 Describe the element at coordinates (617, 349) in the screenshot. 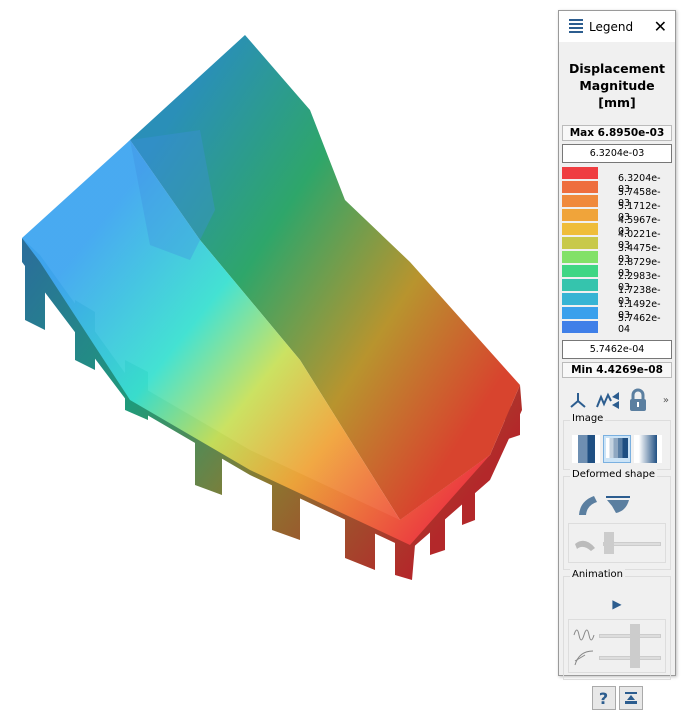

I see `lower-bound-input: 5.7462e-04` at that location.